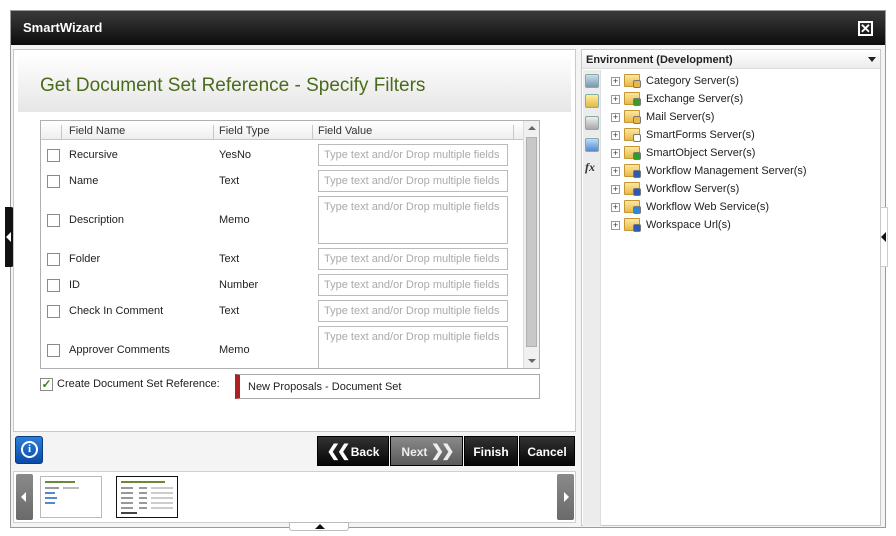 The height and width of the screenshot is (536, 896). I want to click on functions-icon: fx, so click(592, 167).